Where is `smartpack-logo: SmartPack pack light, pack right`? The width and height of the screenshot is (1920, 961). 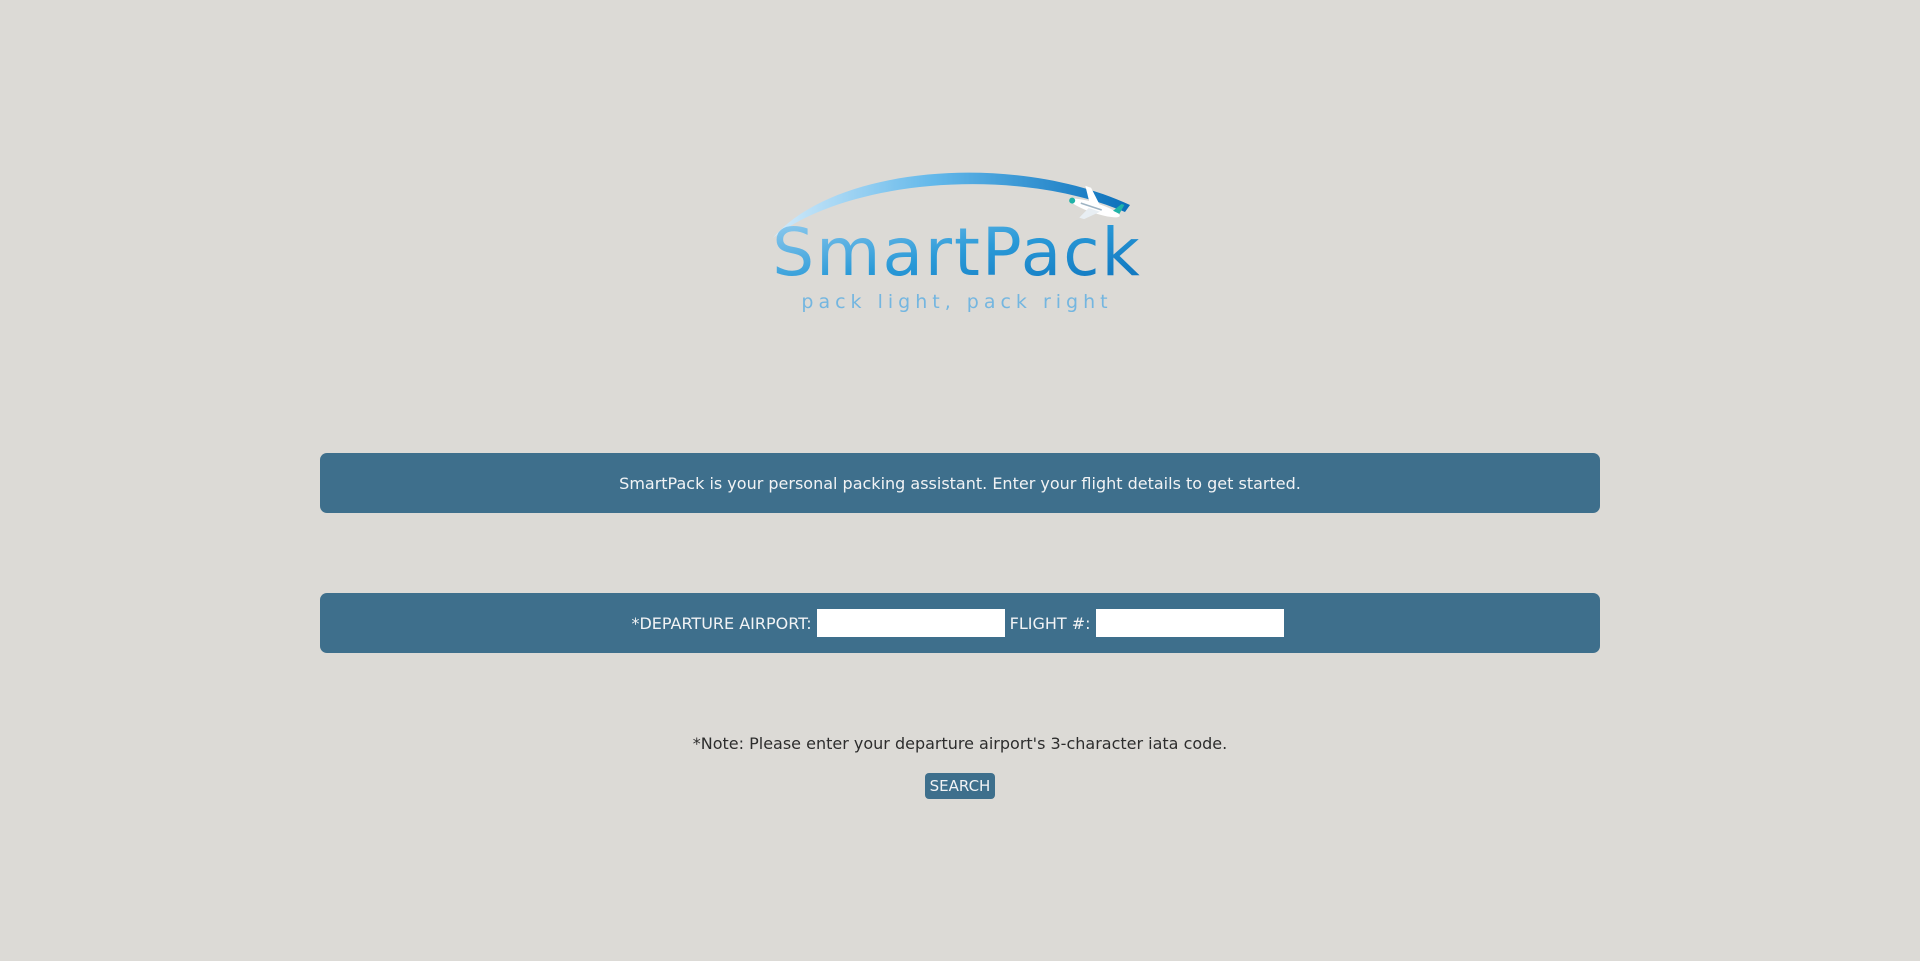 smartpack-logo: SmartPack pack light, pack right is located at coordinates (960, 242).